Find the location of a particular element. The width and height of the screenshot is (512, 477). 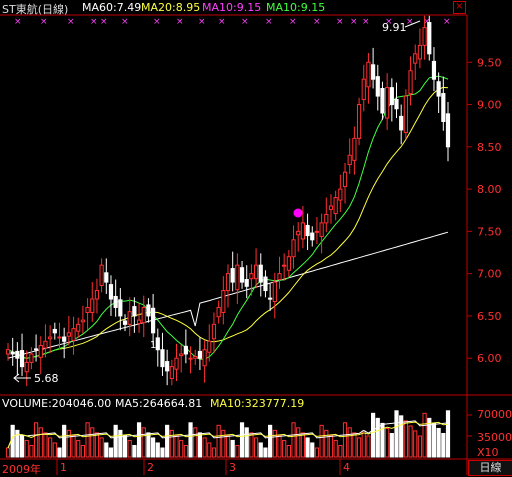

time-label-m1: 1 is located at coordinates (63, 467).